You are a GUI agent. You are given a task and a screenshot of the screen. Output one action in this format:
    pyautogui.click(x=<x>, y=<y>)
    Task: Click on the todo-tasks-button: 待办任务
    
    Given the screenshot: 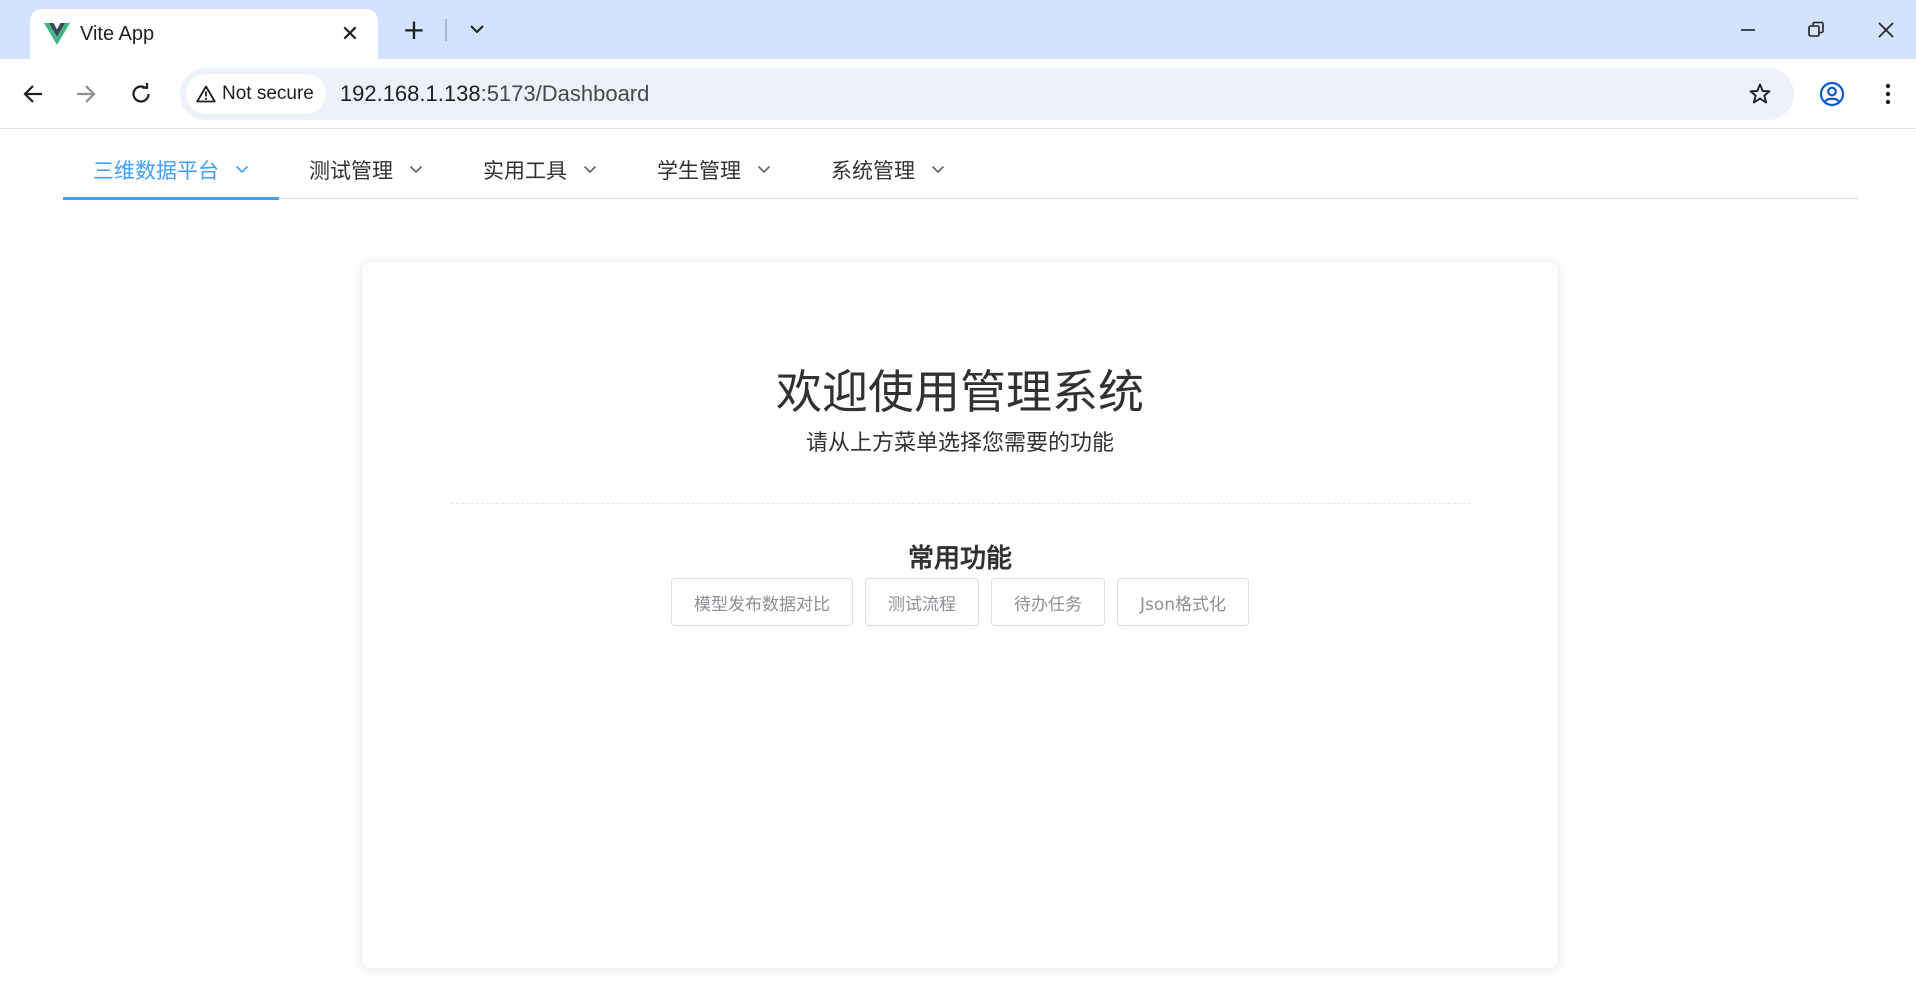 What is the action you would take?
    pyautogui.click(x=1047, y=602)
    